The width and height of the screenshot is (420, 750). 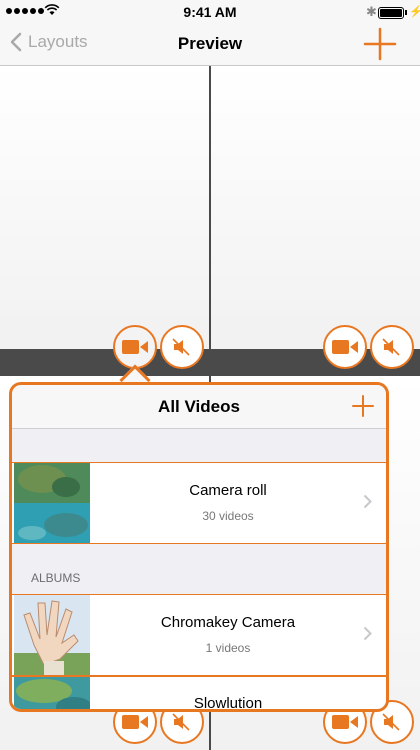 I want to click on popover-title: All Videos, so click(x=199, y=406).